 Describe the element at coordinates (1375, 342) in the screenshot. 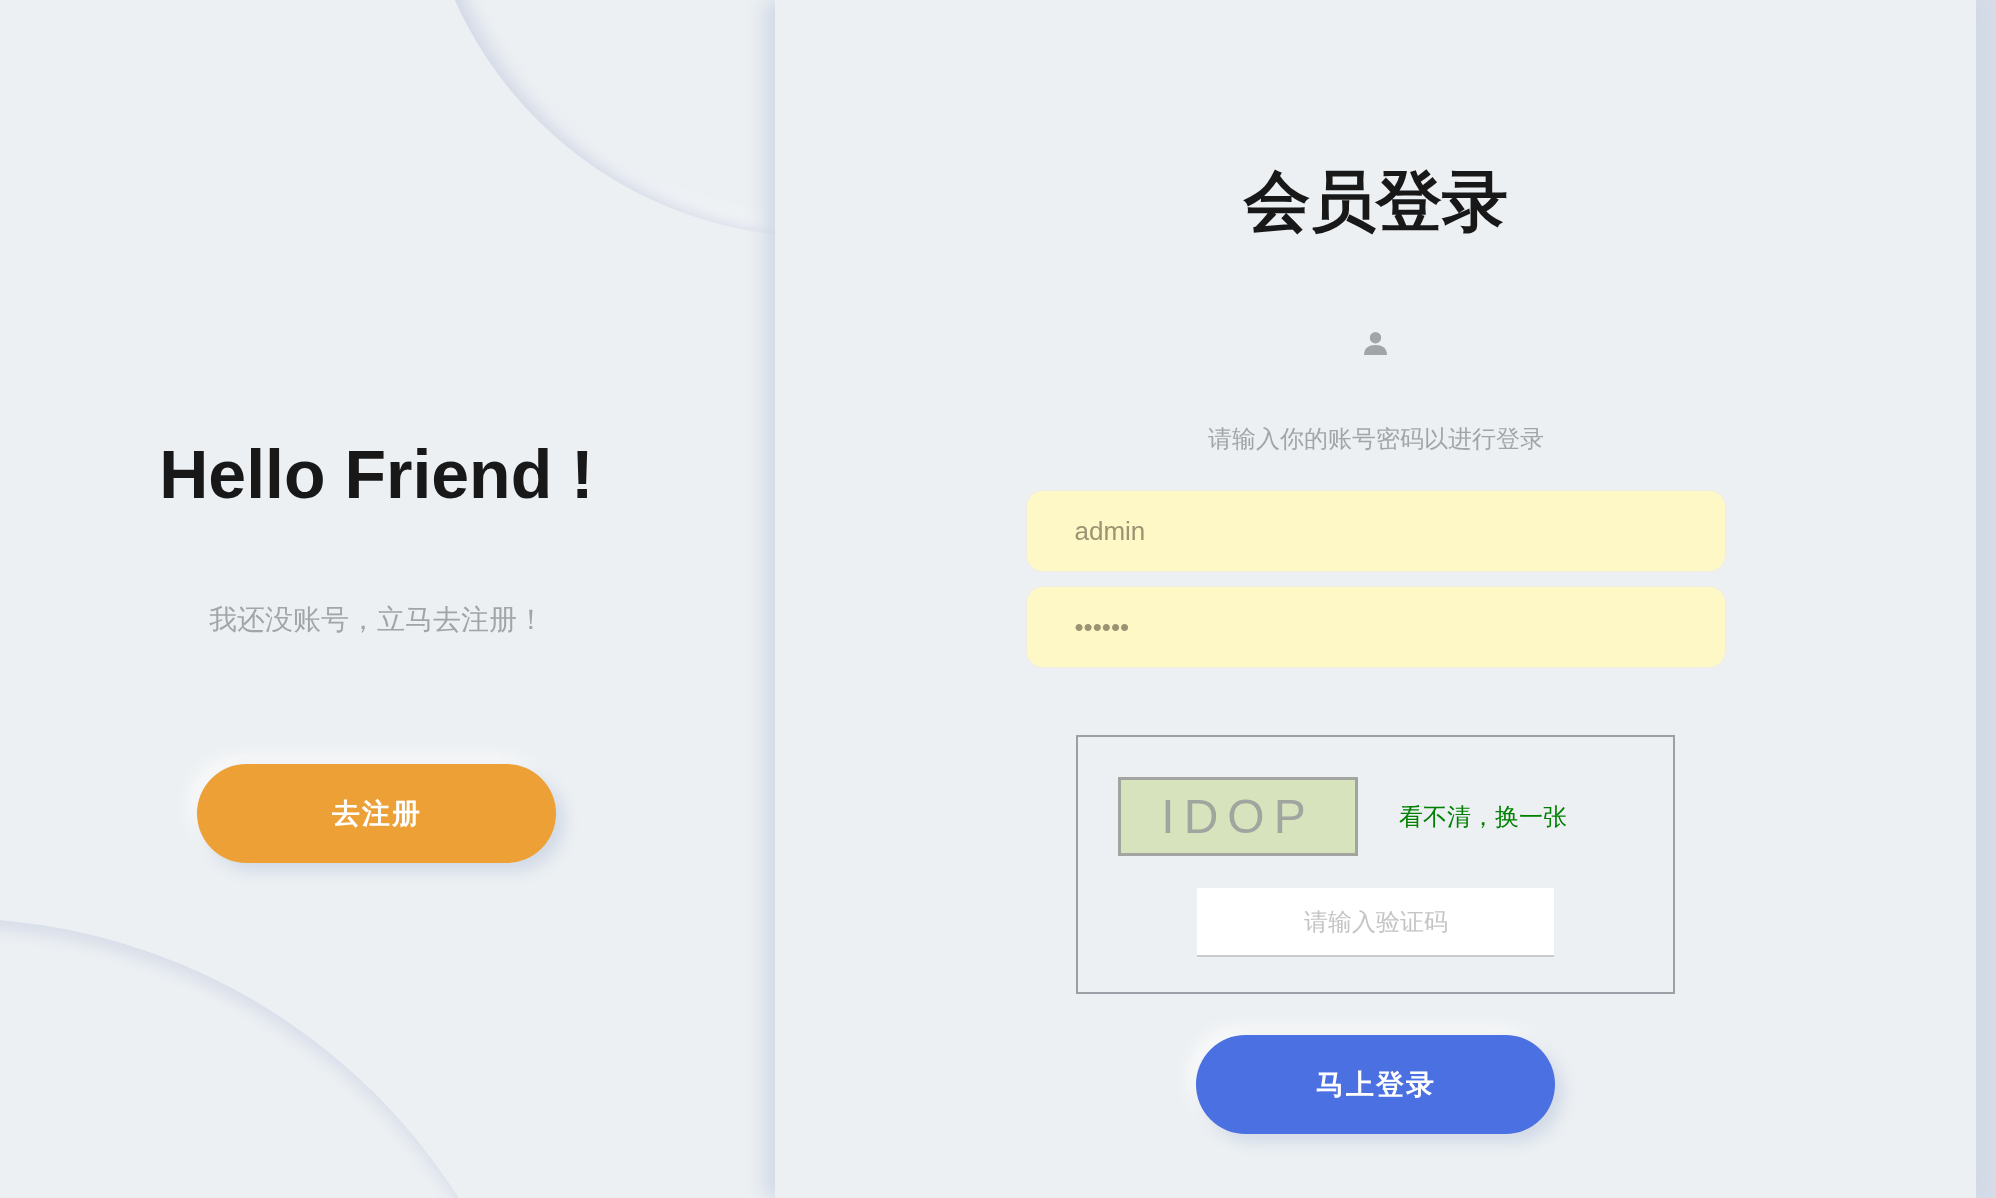

I see `user-icon` at that location.